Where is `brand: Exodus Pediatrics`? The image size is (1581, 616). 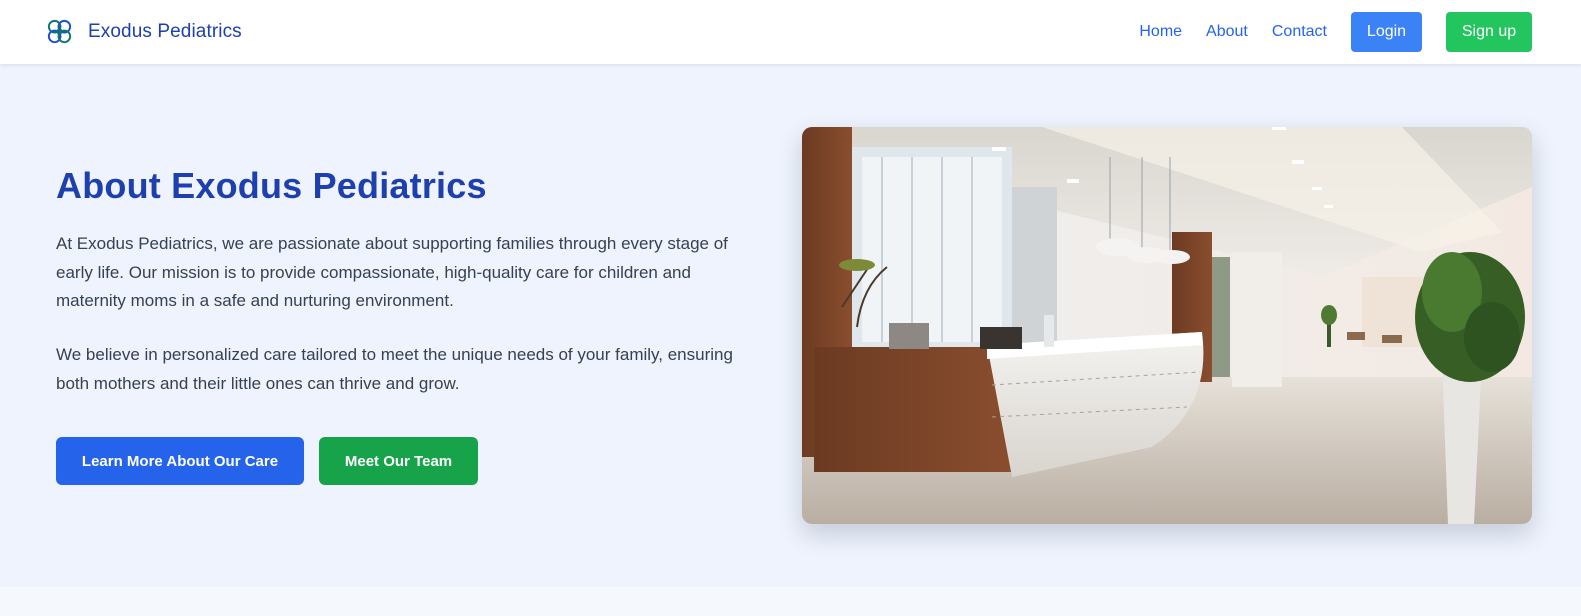 brand: Exodus Pediatrics is located at coordinates (143, 31).